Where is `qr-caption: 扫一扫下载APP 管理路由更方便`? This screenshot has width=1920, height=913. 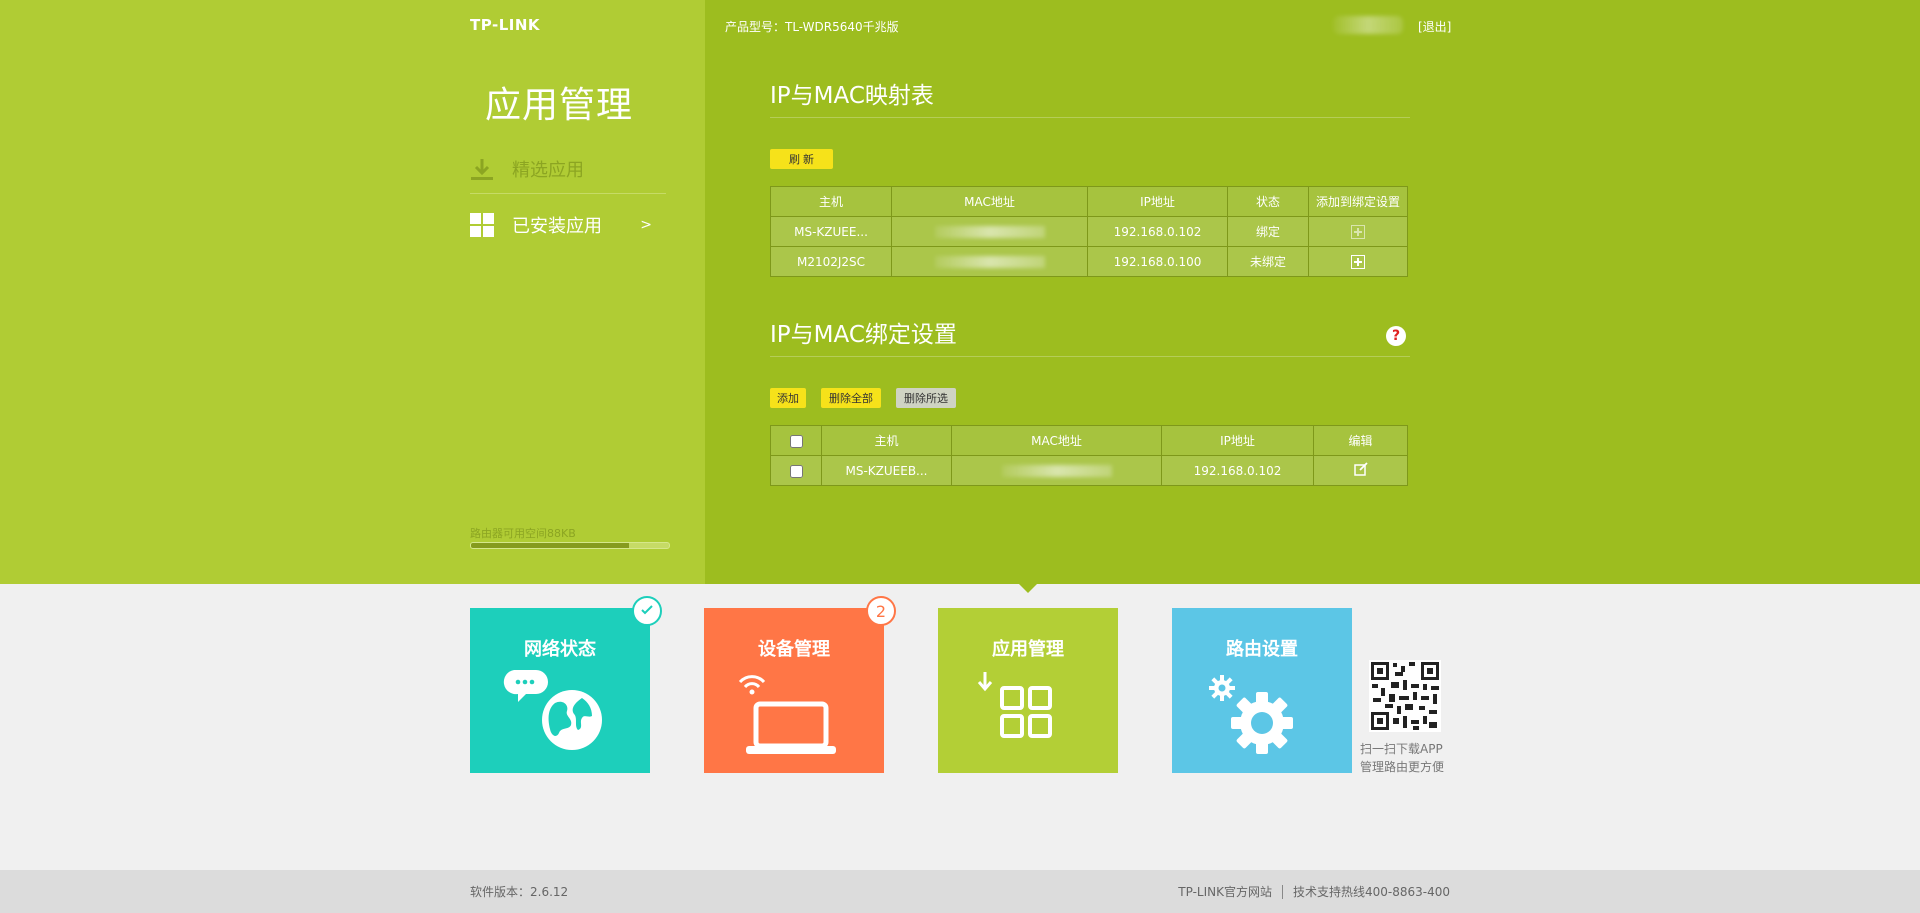 qr-caption: 扫一扫下载APP 管理路由更方便 is located at coordinates (1402, 758).